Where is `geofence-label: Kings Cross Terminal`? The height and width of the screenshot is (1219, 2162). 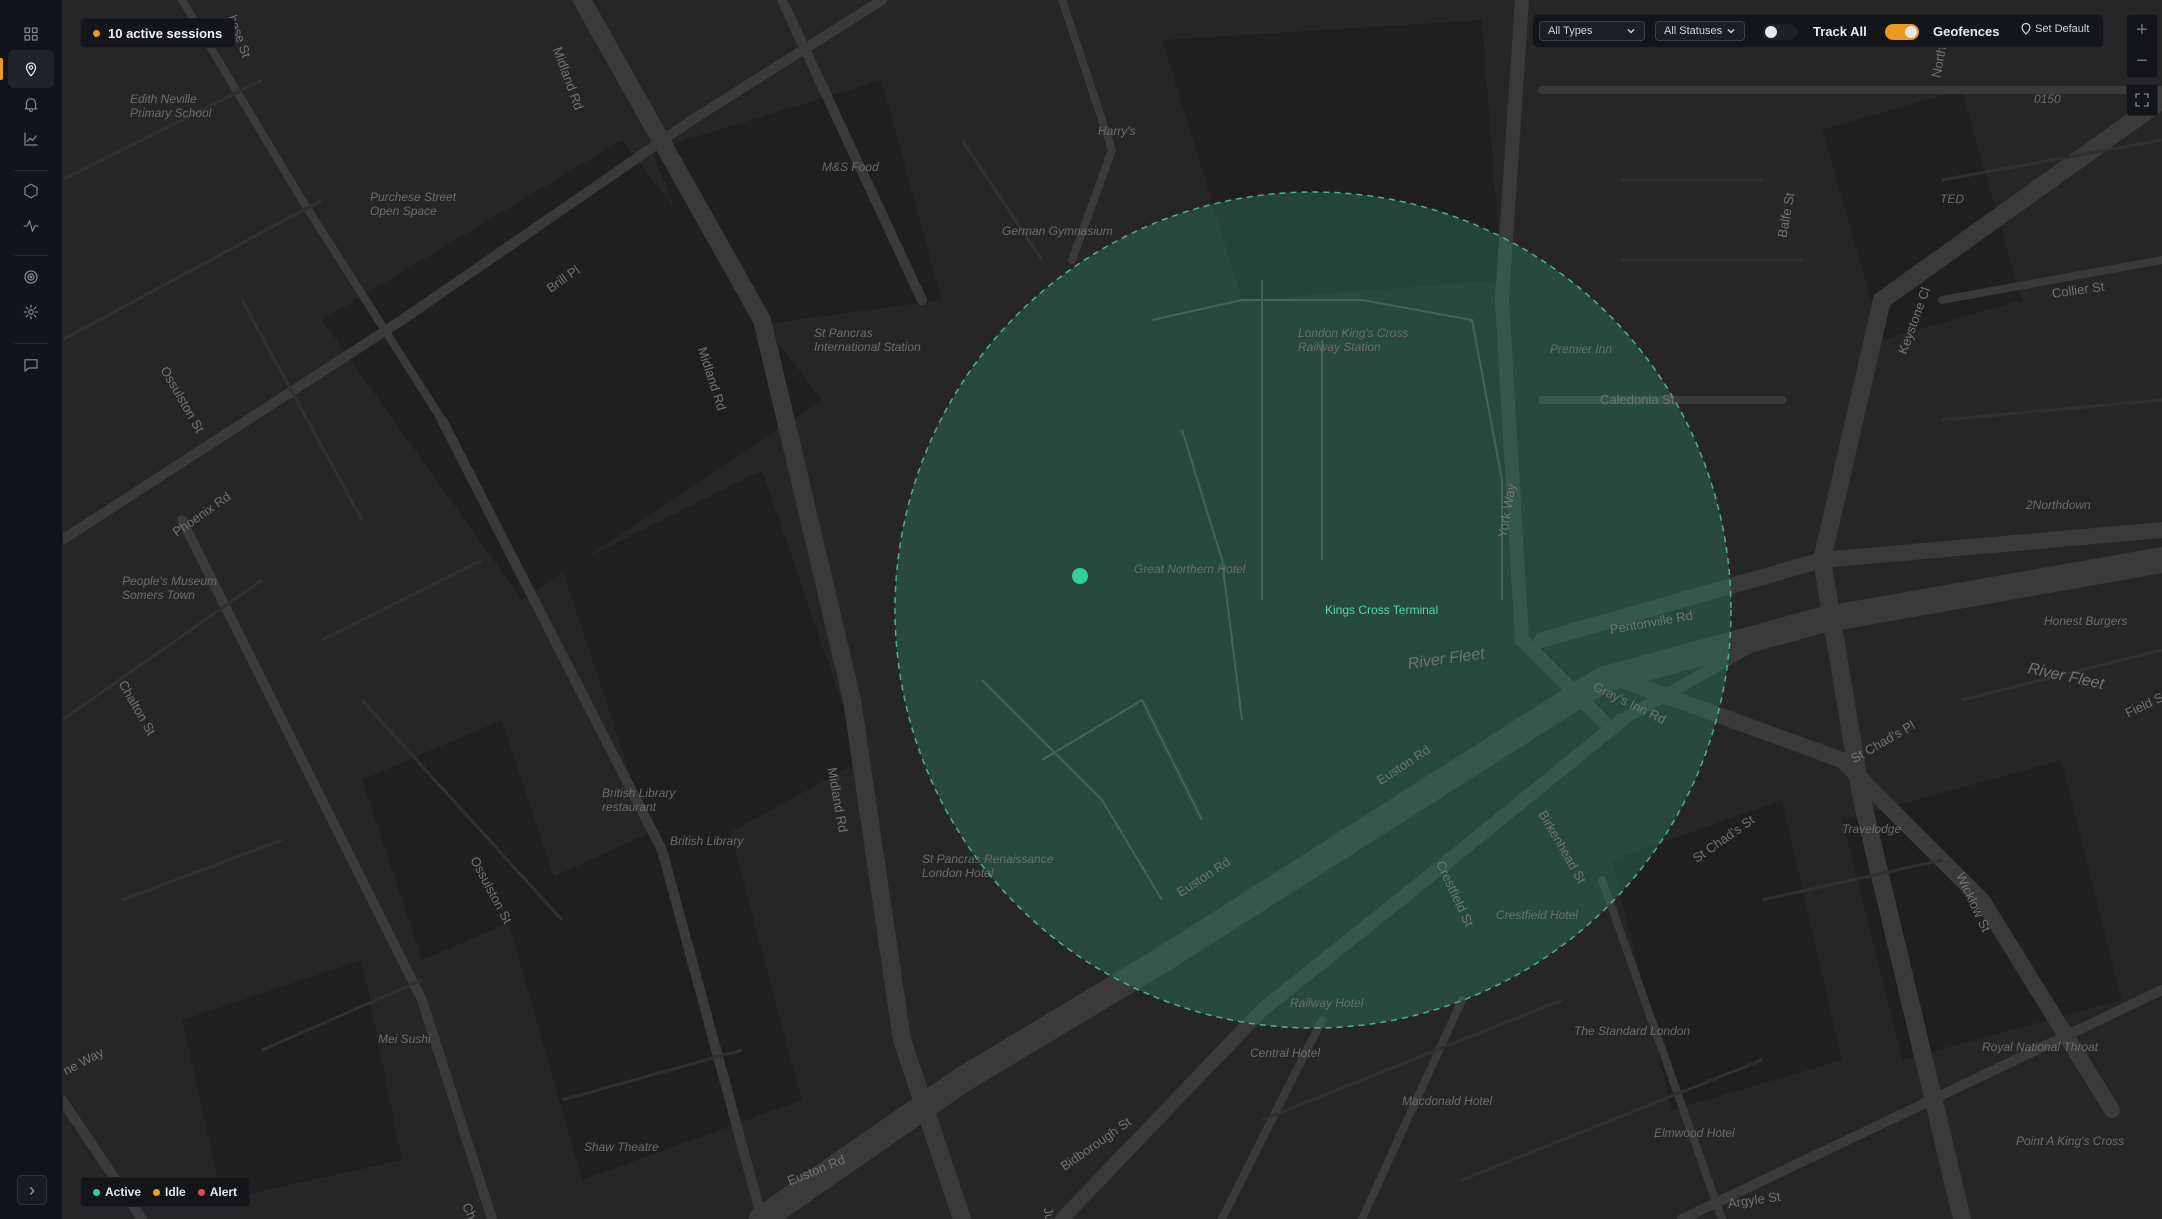
geofence-label: Kings Cross Terminal is located at coordinates (1381, 610).